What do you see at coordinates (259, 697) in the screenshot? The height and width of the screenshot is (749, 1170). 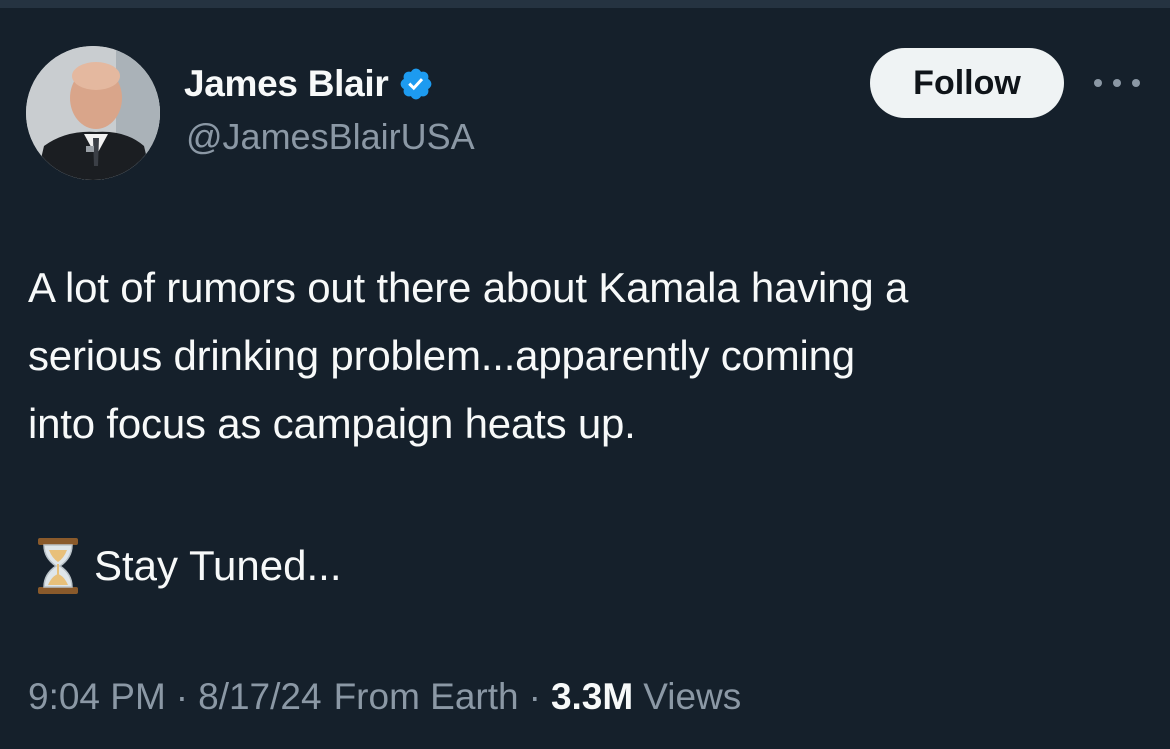 I see `tweet-date: 8/17/24` at bounding box center [259, 697].